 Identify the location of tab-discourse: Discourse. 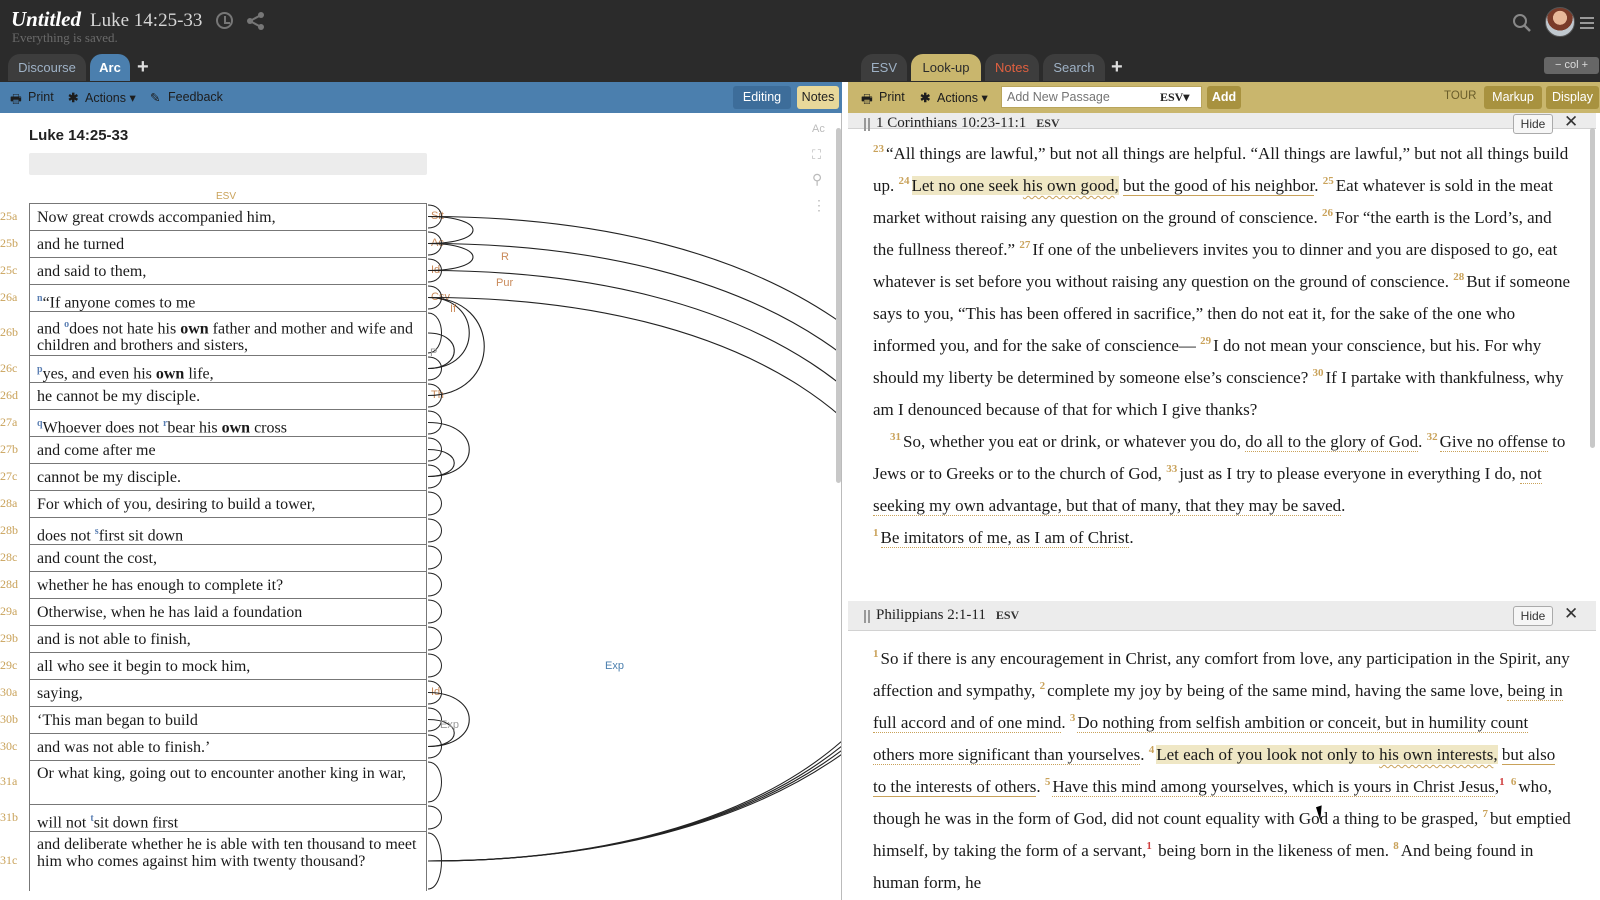
(47, 67).